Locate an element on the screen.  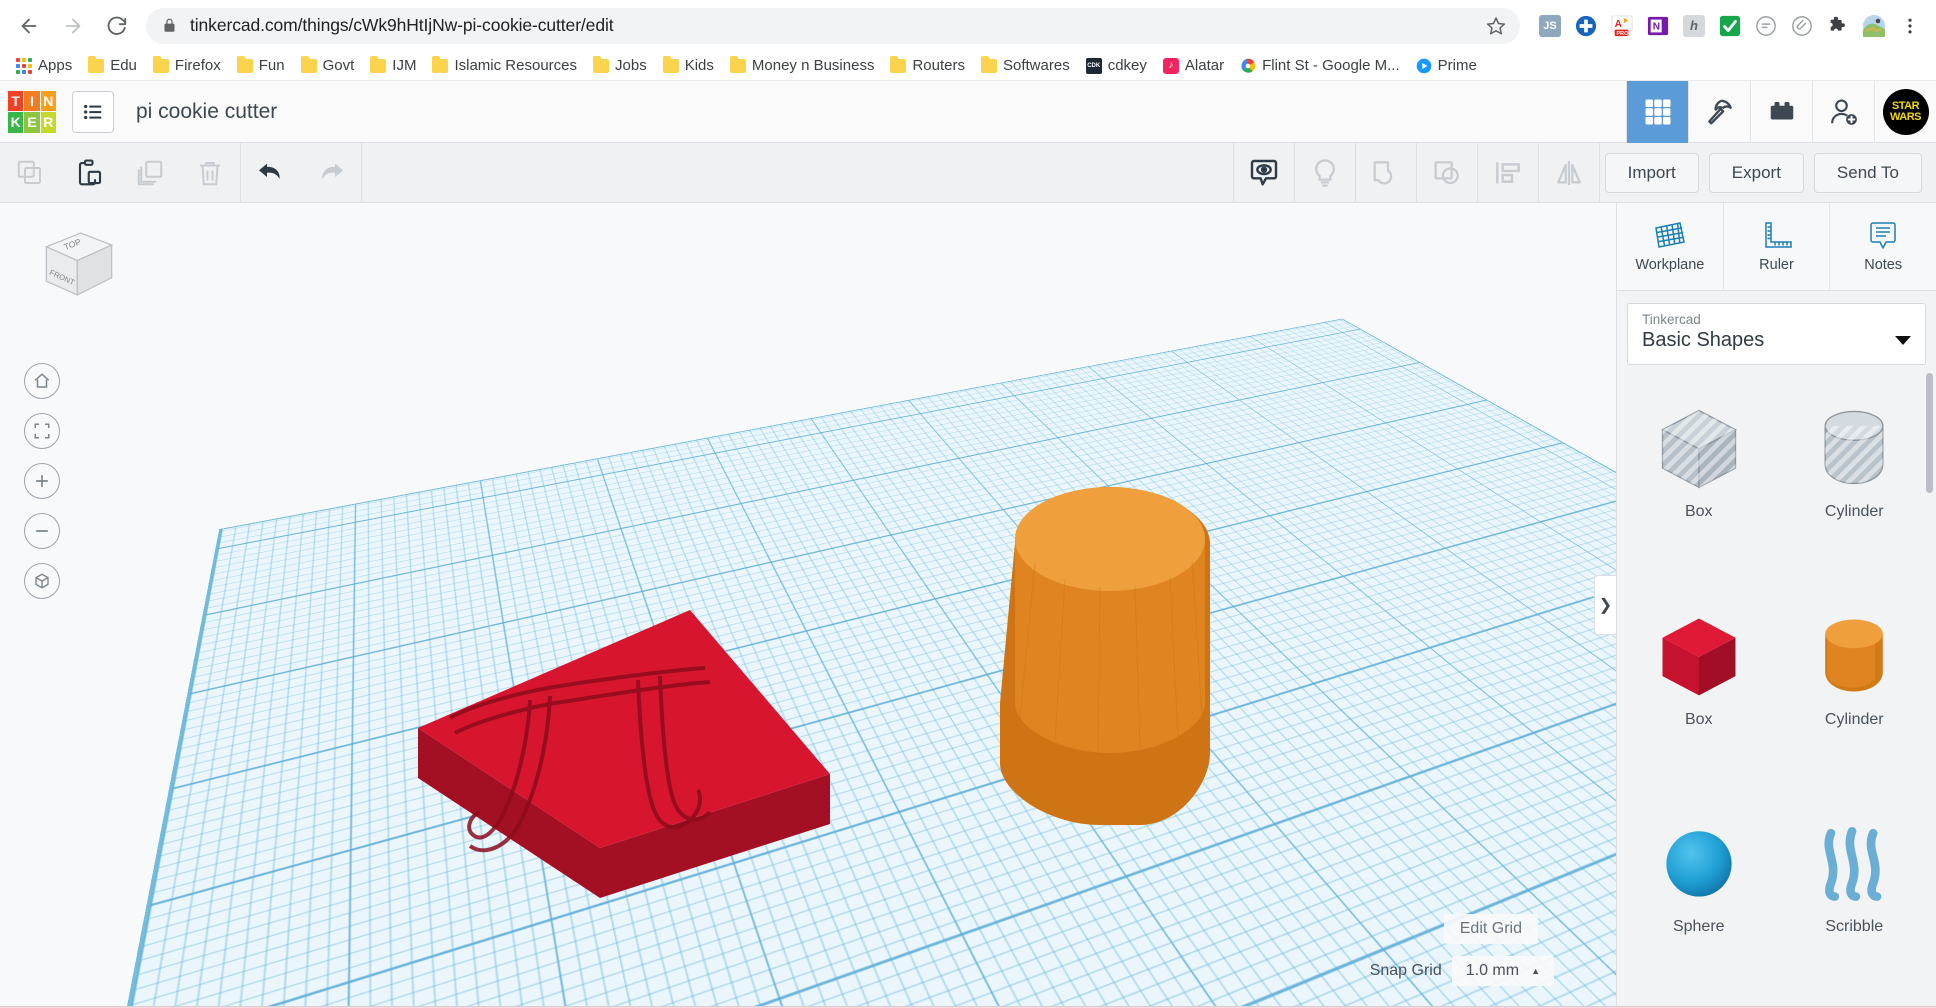
checkmark-extension-icon is located at coordinates (1730, 26).